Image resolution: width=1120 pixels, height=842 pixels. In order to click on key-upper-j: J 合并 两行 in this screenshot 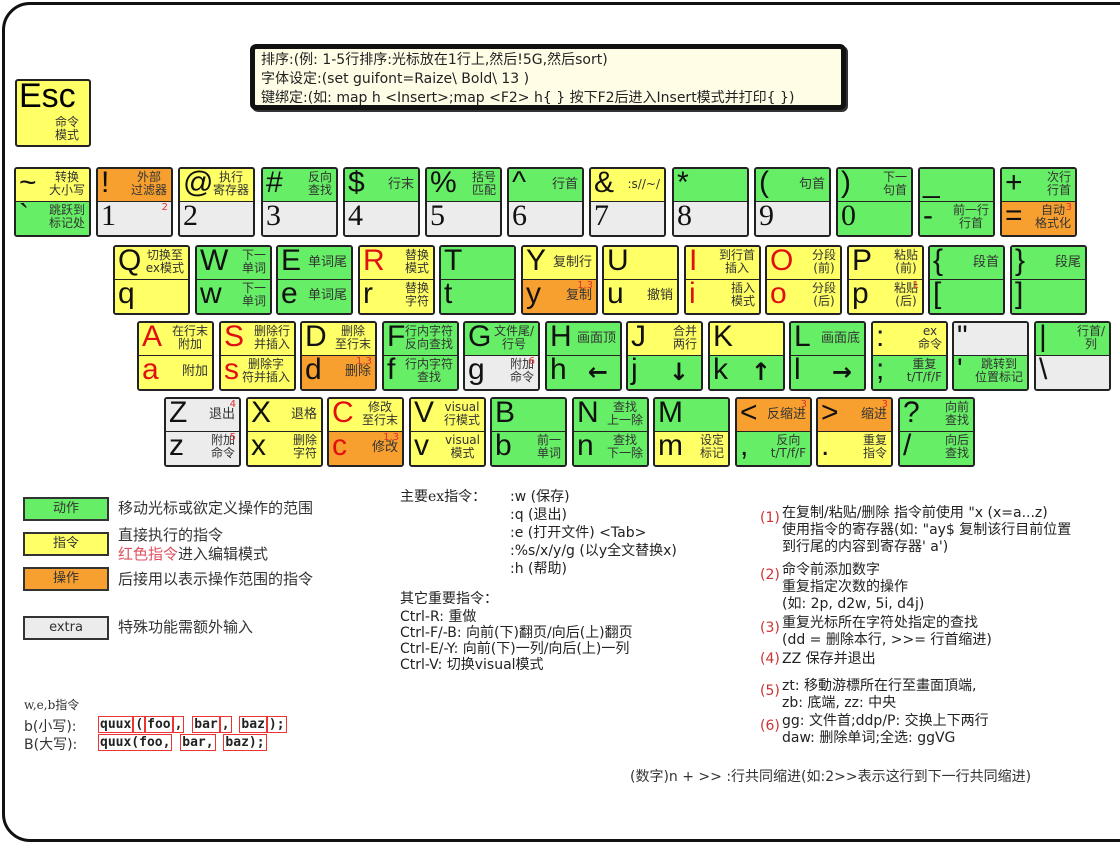, I will do `click(664, 339)`.